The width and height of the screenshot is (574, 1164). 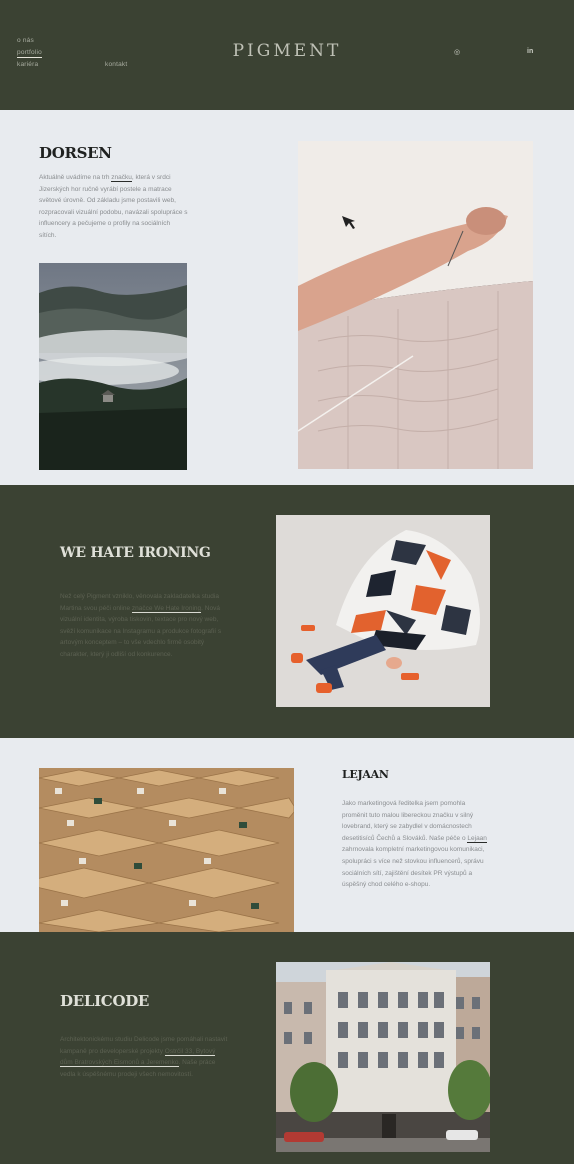 I want to click on dorsen-link: značku, so click(x=121, y=178).